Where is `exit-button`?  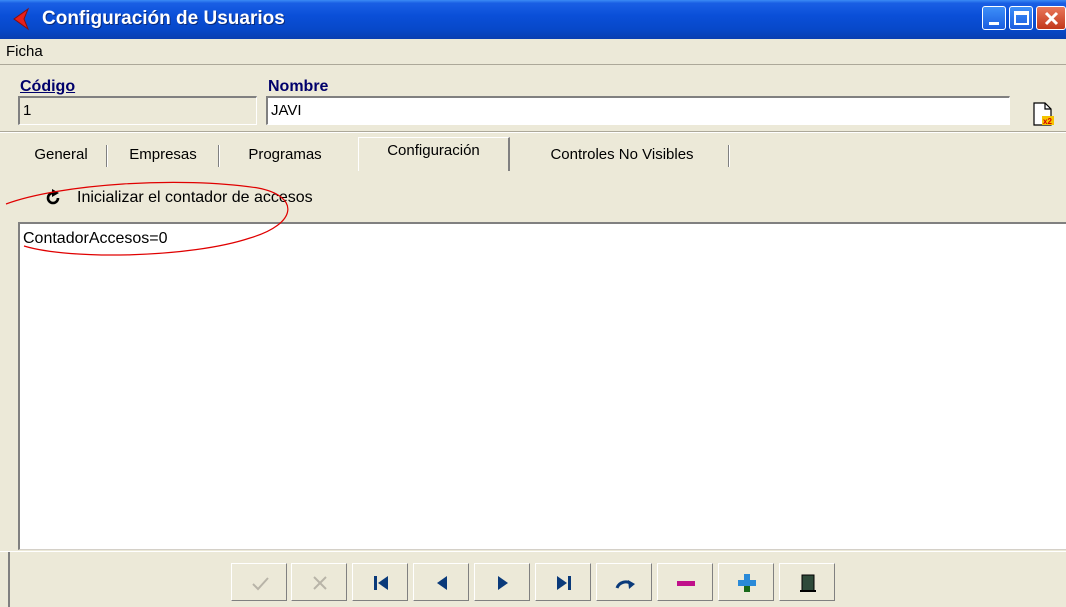 exit-button is located at coordinates (807, 582).